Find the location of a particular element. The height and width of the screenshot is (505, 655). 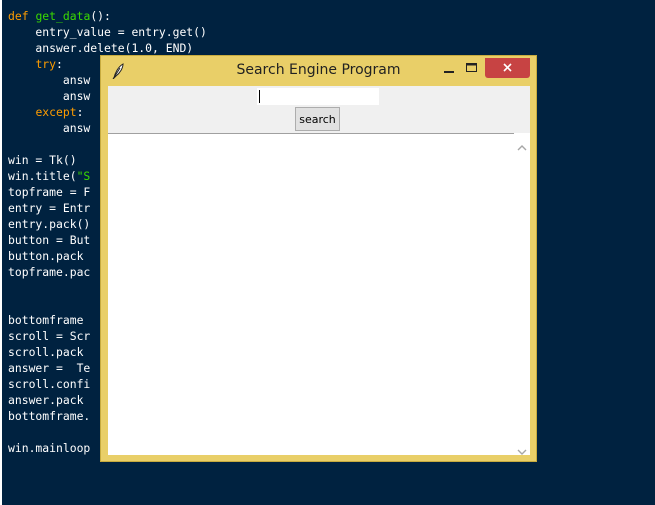

code-line: win.title("S is located at coordinates (49, 176).